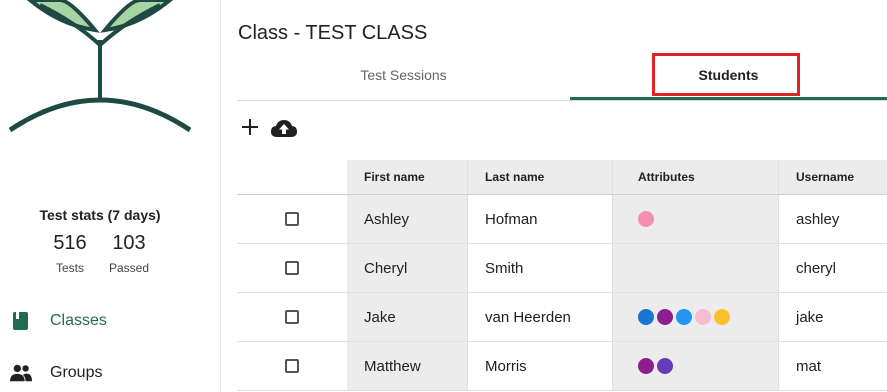  I want to click on username-cell: ashley, so click(832, 219).